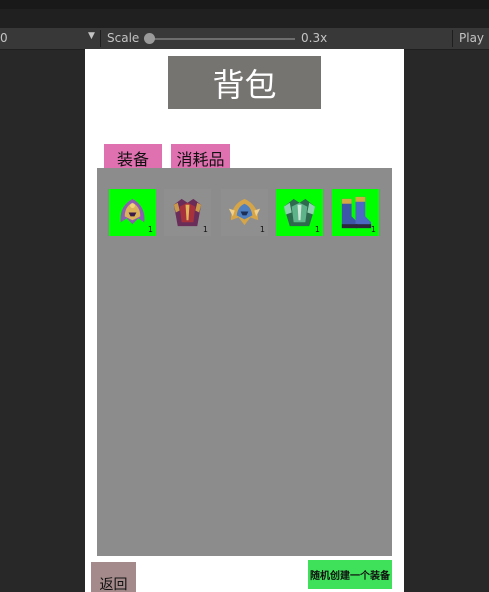  What do you see at coordinates (222, 39) in the screenshot?
I see `scale-slider` at bounding box center [222, 39].